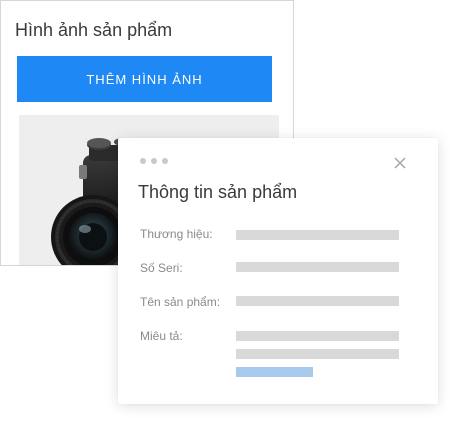 This screenshot has width=457, height=428. What do you see at coordinates (161, 336) in the screenshot?
I see `description-label: Miêu tả:` at bounding box center [161, 336].